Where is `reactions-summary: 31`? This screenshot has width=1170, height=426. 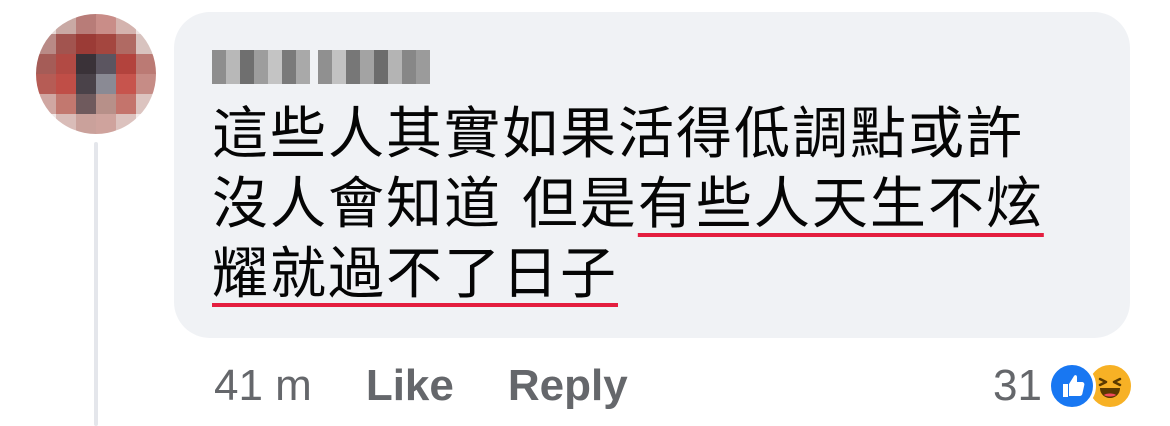 reactions-summary: 31 is located at coordinates (1063, 386).